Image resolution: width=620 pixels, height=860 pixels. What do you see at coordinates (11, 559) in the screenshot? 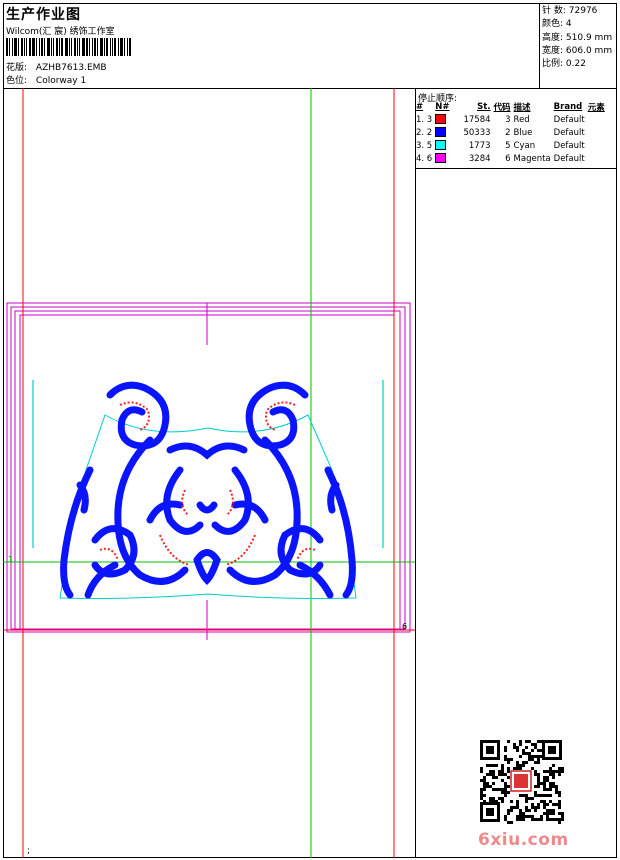
I see `green-guide-marker: 1` at bounding box center [11, 559].